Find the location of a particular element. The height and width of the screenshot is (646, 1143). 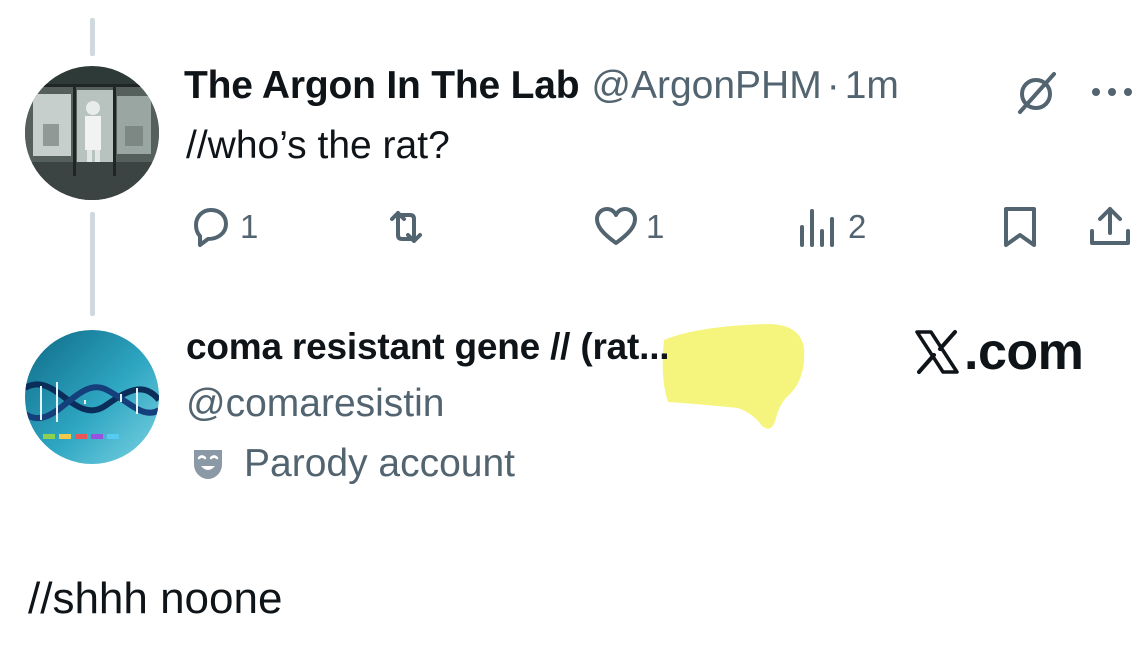

views-button: 2 is located at coordinates (830, 227).